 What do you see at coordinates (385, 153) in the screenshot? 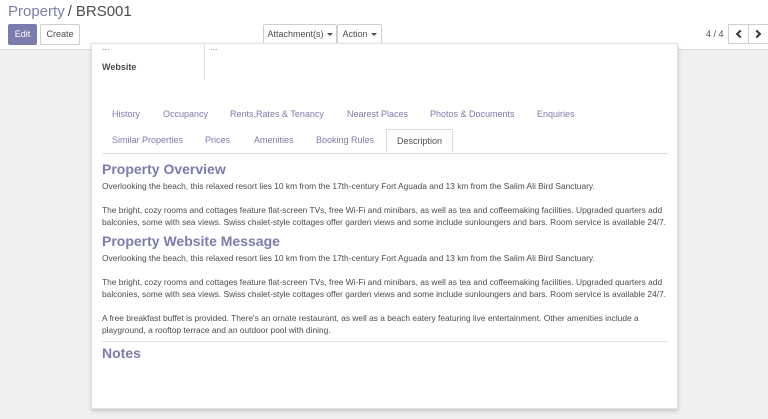
I see `tab-divider` at bounding box center [385, 153].